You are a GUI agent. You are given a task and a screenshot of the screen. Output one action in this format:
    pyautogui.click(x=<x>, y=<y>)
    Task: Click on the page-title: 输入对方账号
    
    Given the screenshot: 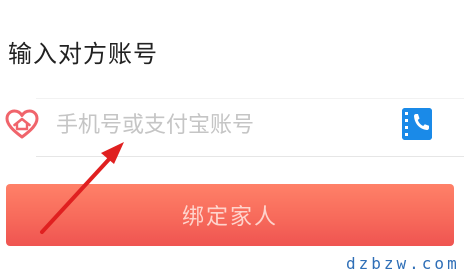 What is the action you would take?
    pyautogui.click(x=83, y=54)
    